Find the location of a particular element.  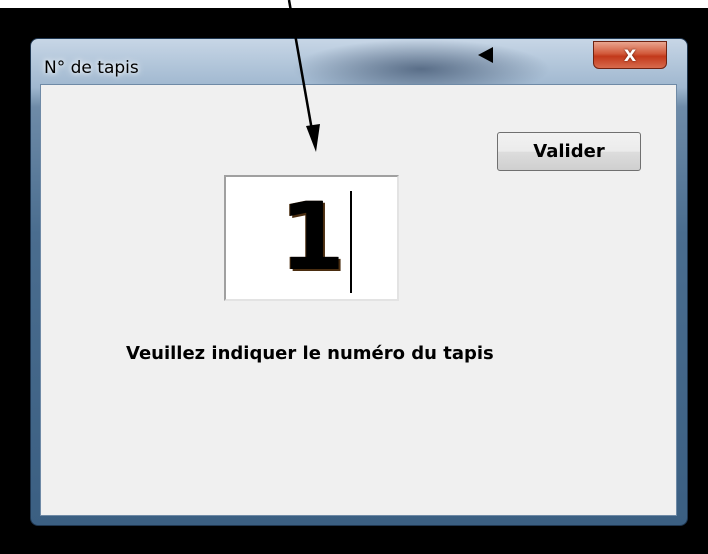

annotation-overlay is located at coordinates (390, 76).